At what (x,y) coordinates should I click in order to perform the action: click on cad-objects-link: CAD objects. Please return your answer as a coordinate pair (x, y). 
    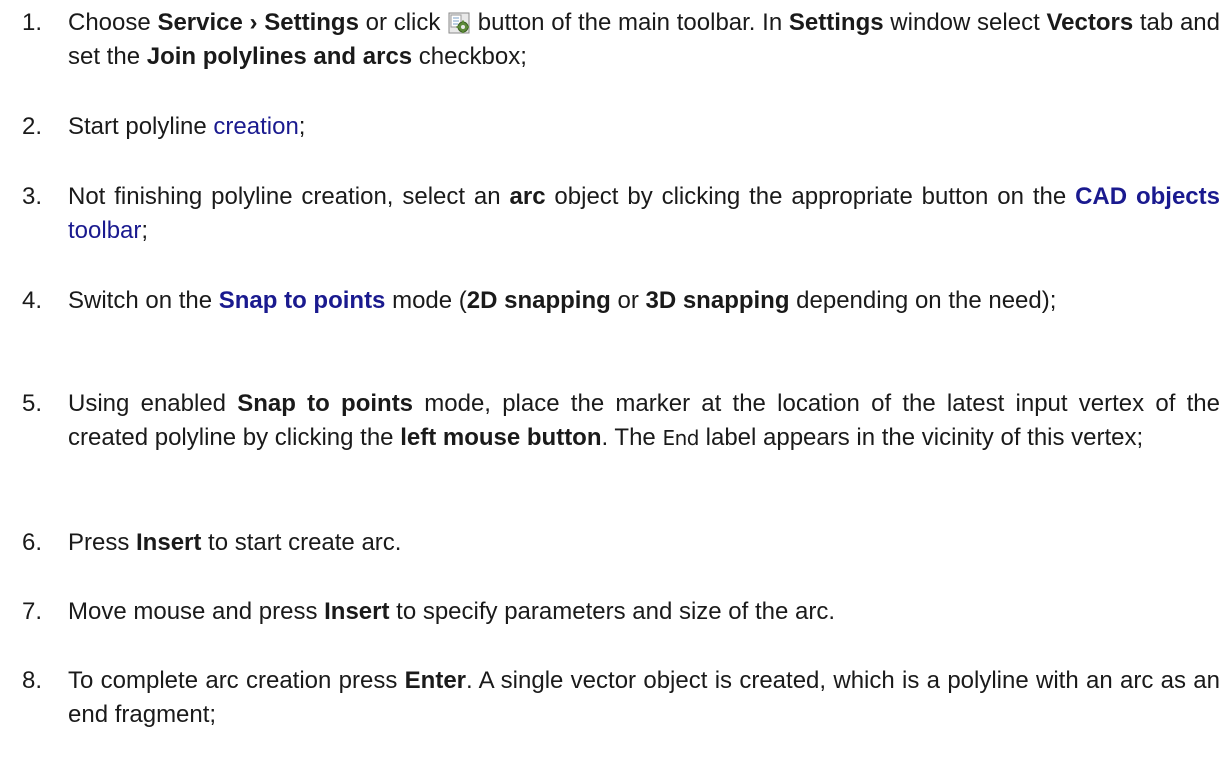
    Looking at the image, I should click on (1147, 196).